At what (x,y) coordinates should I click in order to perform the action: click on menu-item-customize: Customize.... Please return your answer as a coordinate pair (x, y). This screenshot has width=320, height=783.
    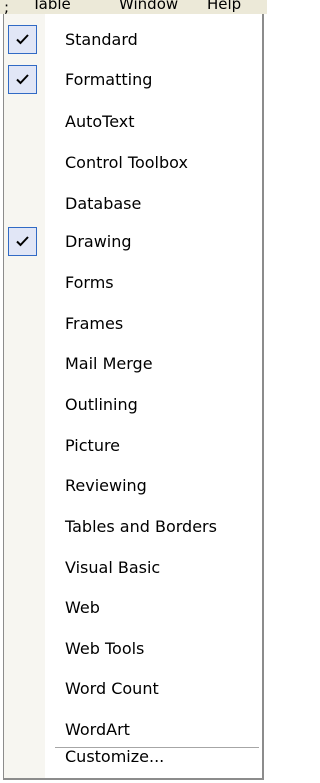
    Looking at the image, I should click on (133, 758).